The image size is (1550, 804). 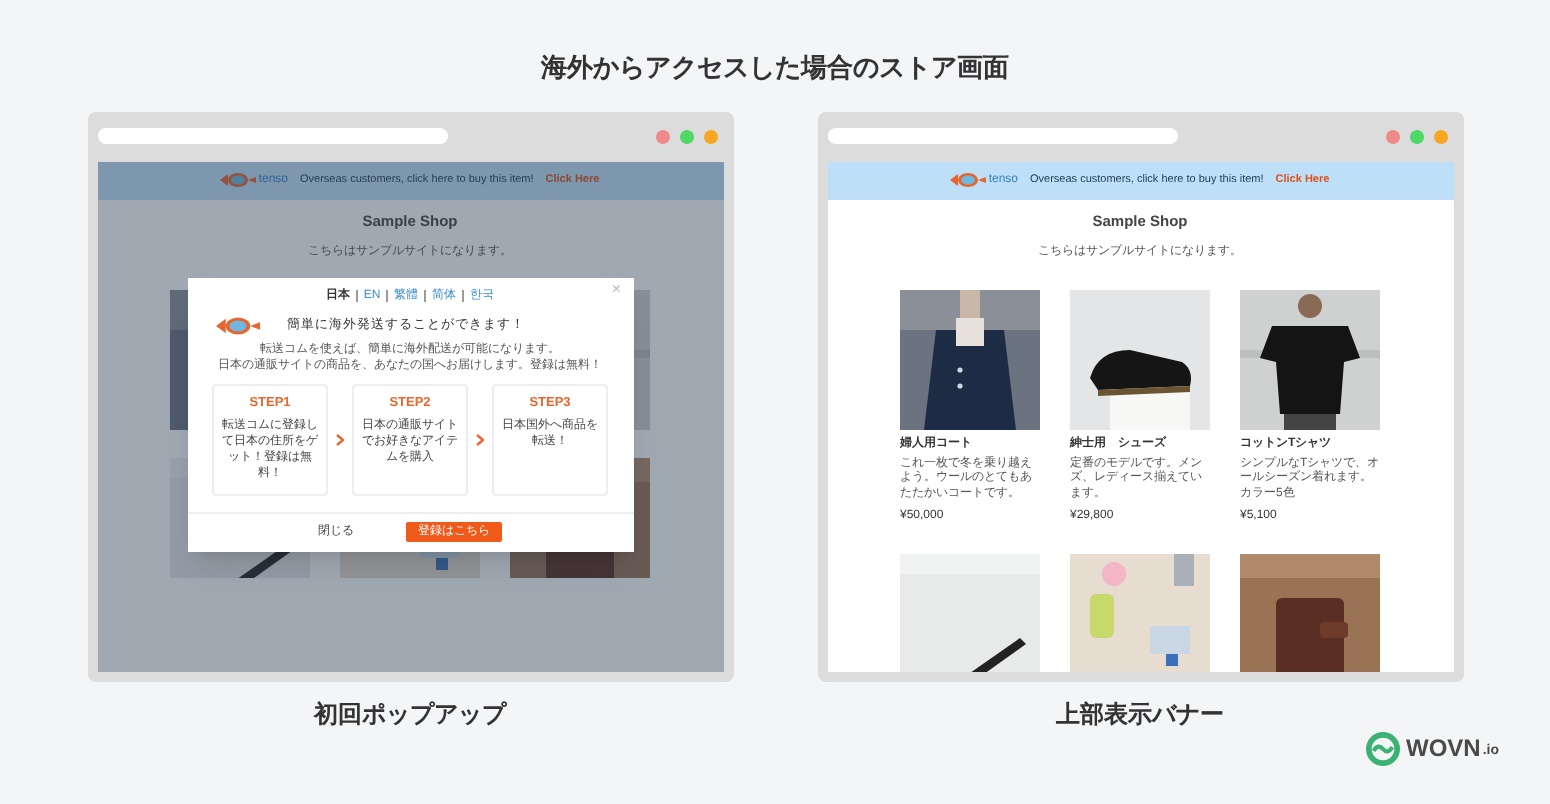 What do you see at coordinates (410, 714) in the screenshot?
I see `screen-caption: 初回ポップアップ` at bounding box center [410, 714].